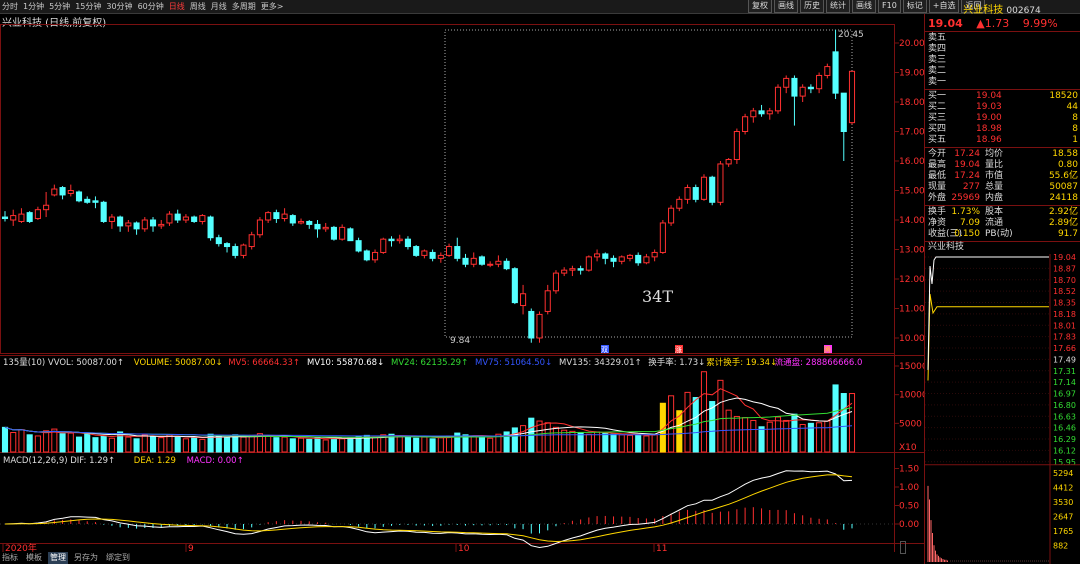  What do you see at coordinates (937, 129) in the screenshot?
I see `row-label: 买四` at bounding box center [937, 129].